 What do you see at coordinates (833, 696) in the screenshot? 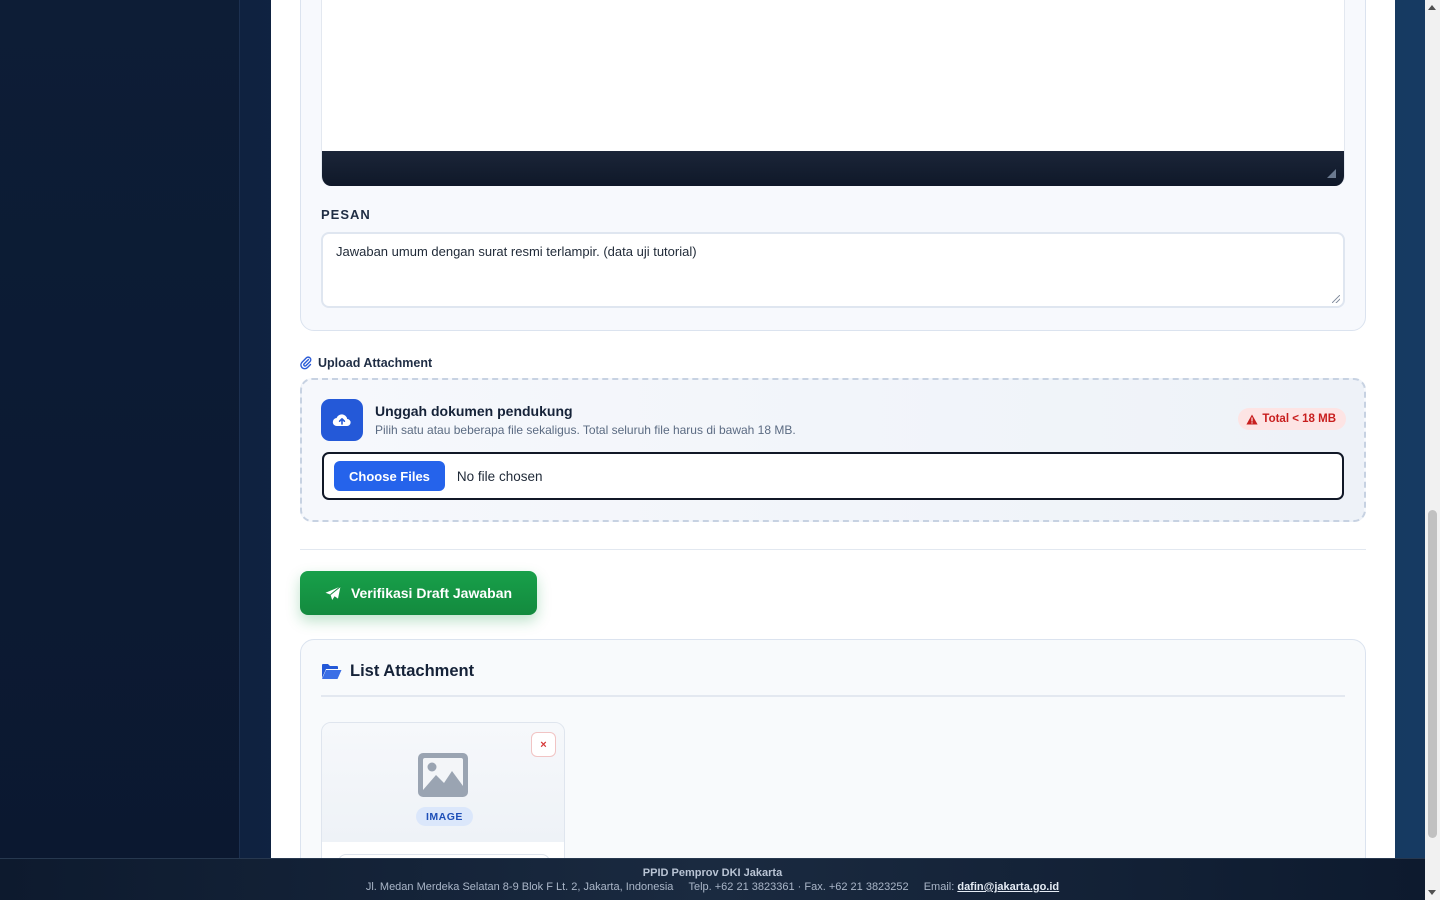
I see `list-divider` at bounding box center [833, 696].